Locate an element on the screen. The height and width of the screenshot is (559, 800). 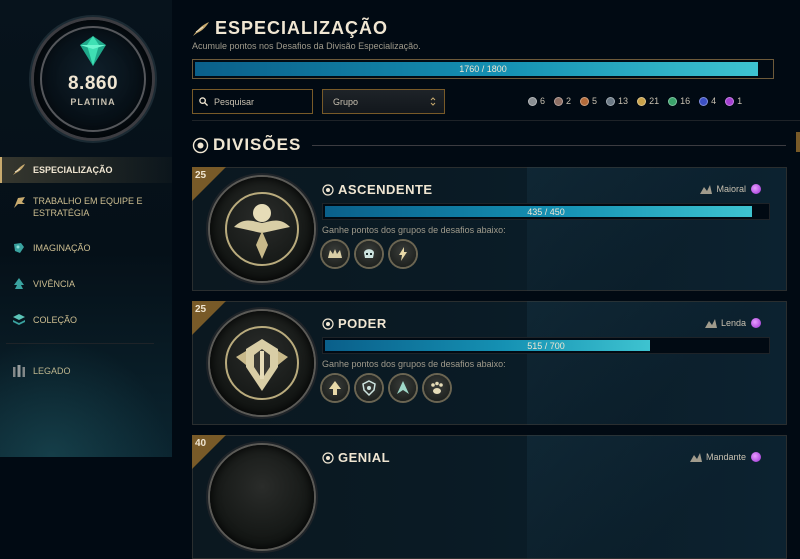
page-title-text: ESPECIALIZAÇÃO is located at coordinates (302, 28).